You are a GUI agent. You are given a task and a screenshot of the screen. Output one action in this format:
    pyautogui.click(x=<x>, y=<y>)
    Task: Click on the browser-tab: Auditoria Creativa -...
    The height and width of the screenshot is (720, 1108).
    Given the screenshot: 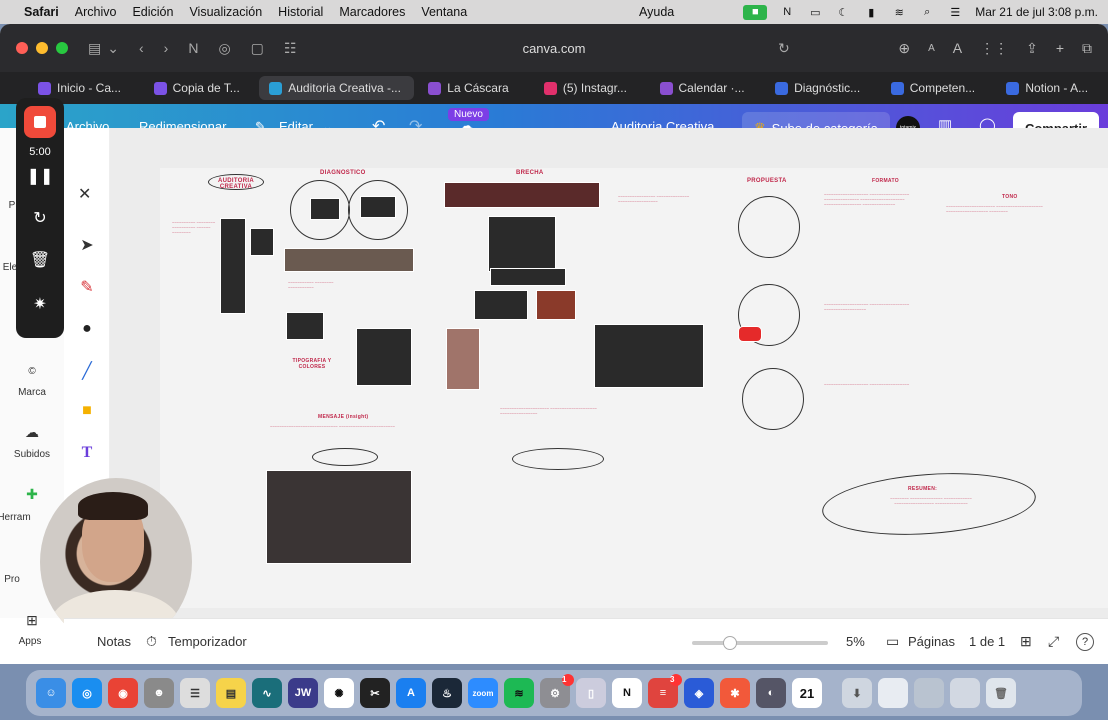 What is the action you would take?
    pyautogui.click(x=337, y=88)
    